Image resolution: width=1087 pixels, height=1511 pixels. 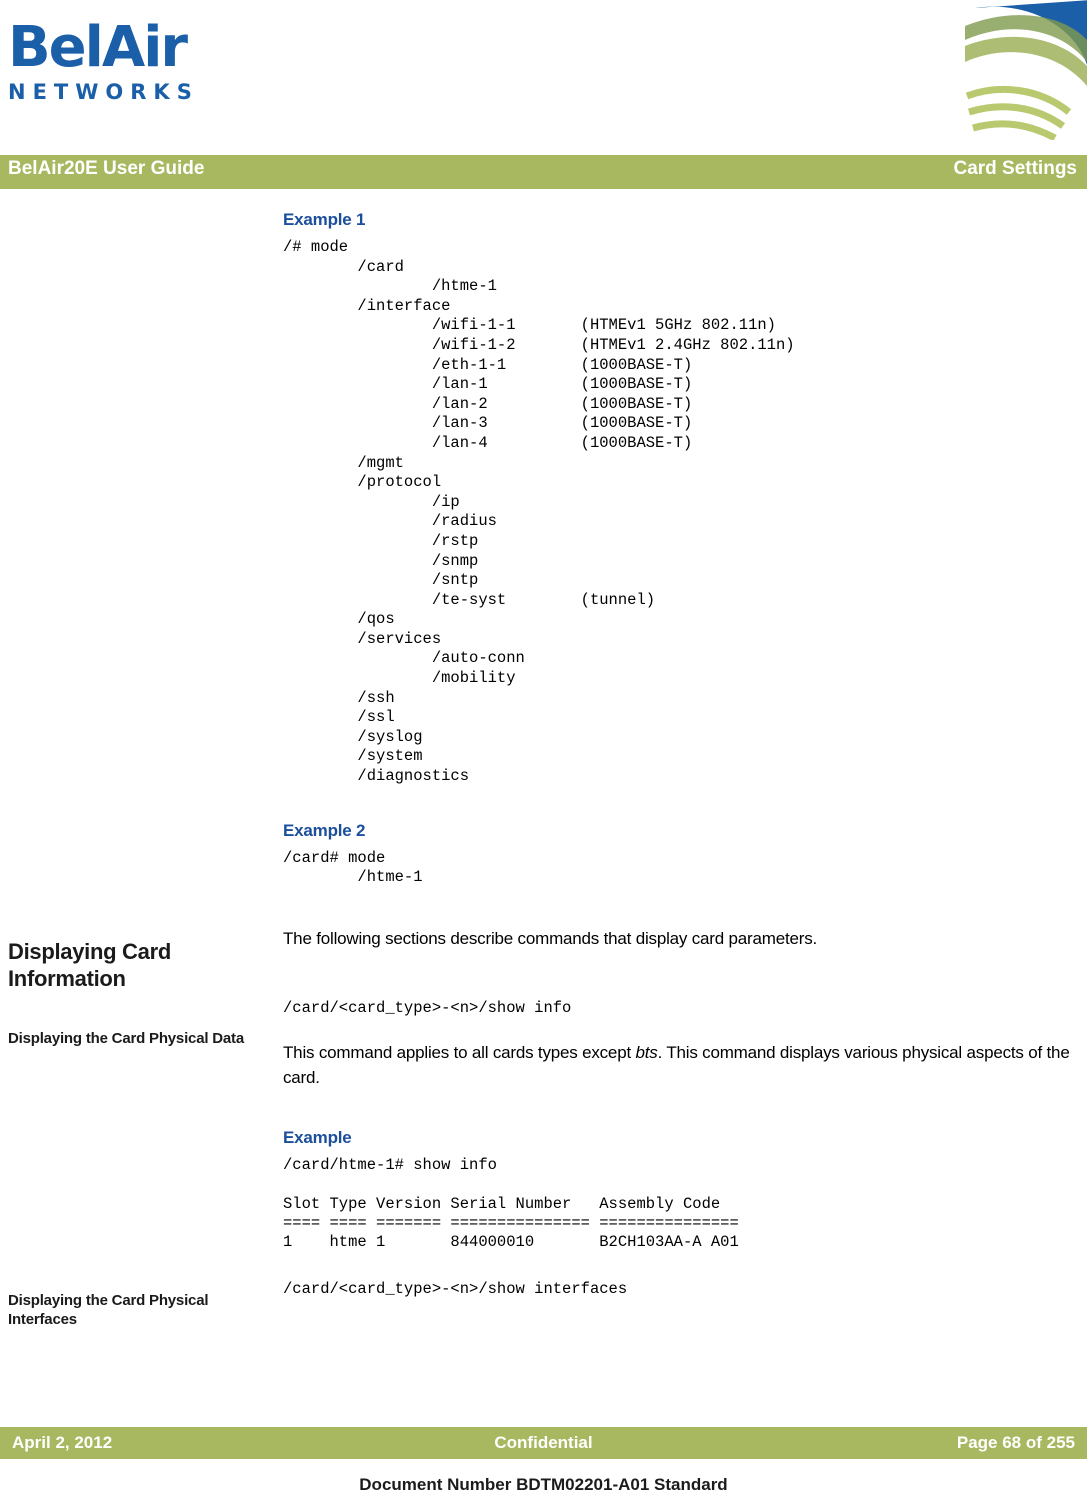 What do you see at coordinates (126, 1038) in the screenshot?
I see `sidehead-displaying-card-physical-data: Displaying the Card Physical Data` at bounding box center [126, 1038].